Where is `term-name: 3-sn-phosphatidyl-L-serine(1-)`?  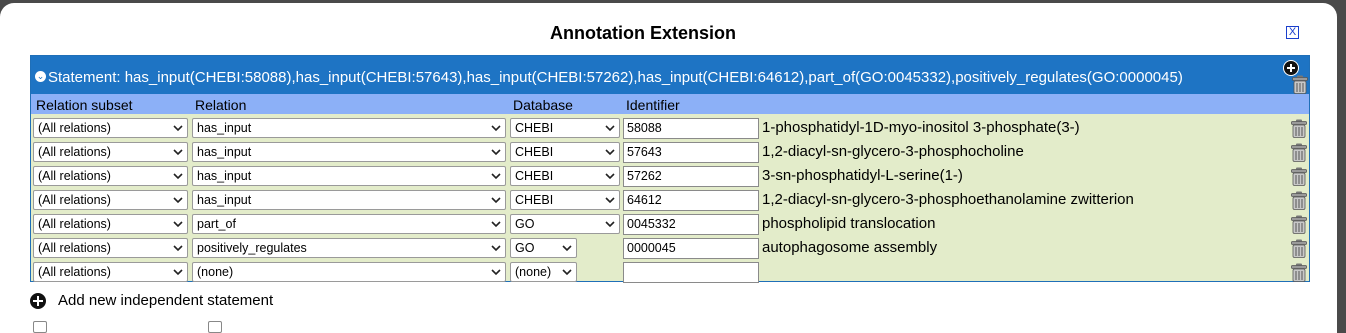
term-name: 3-sn-phosphatidyl-L-serine(1-) is located at coordinates (862, 175).